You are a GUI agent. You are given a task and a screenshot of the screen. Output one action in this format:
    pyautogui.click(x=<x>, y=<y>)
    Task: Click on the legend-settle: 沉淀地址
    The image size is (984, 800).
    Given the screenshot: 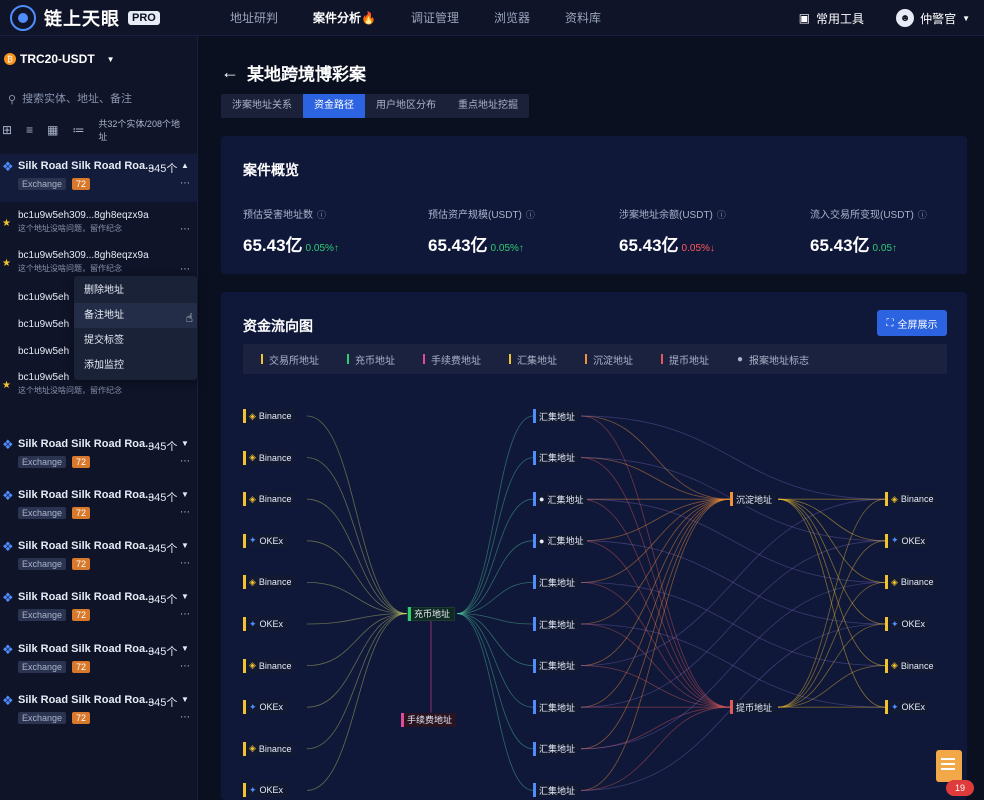 What is the action you would take?
    pyautogui.click(x=609, y=359)
    